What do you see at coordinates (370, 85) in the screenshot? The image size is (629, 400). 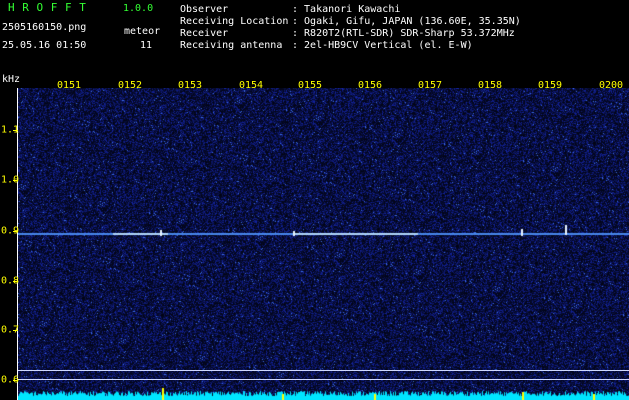 I see `time-tick-label: 0156` at bounding box center [370, 85].